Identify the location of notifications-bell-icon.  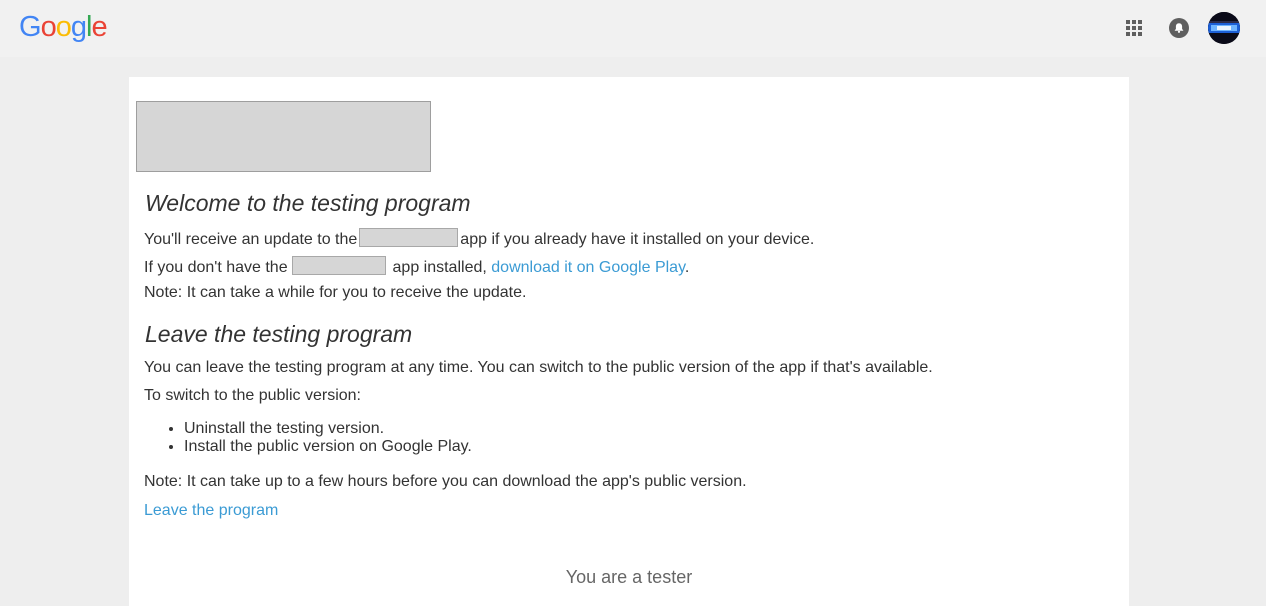
(1179, 28).